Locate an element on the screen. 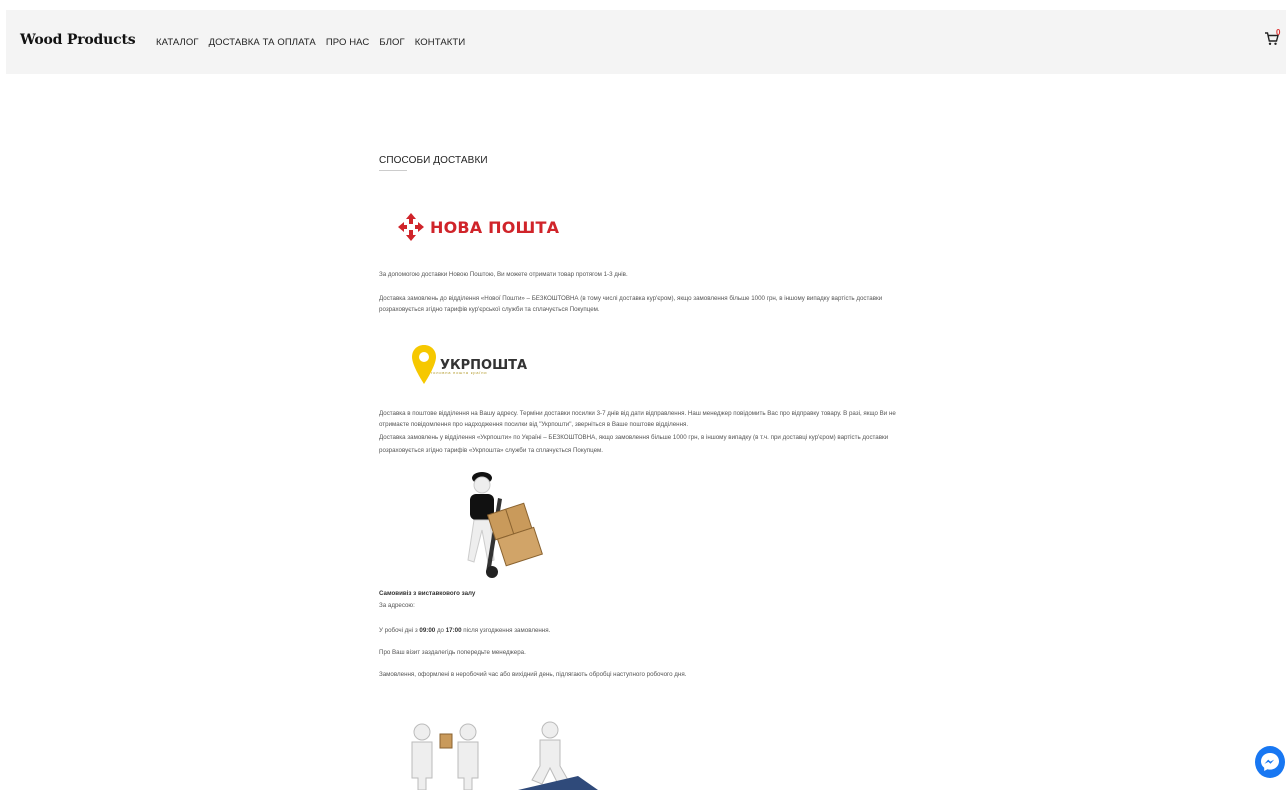 The height and width of the screenshot is (790, 1286). messenger-icon is located at coordinates (1270, 762).